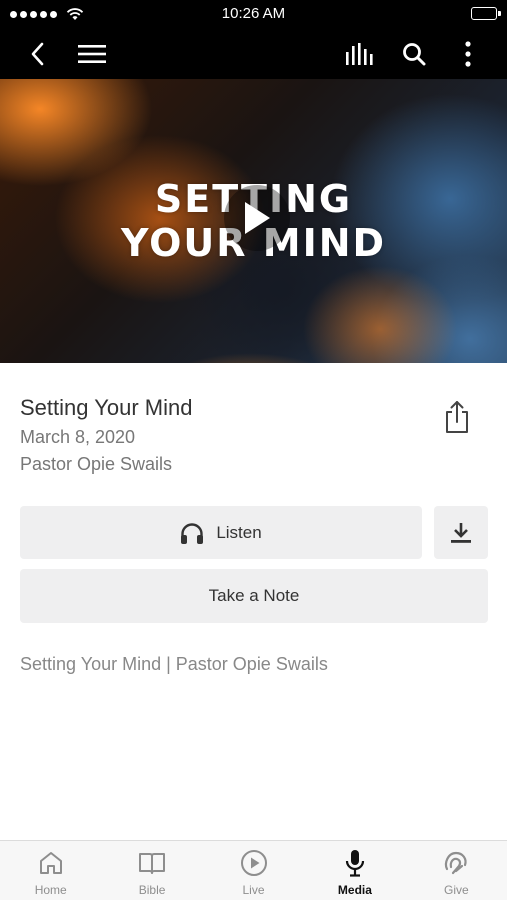 This screenshot has height=900, width=507. I want to click on download-button, so click(461, 532).